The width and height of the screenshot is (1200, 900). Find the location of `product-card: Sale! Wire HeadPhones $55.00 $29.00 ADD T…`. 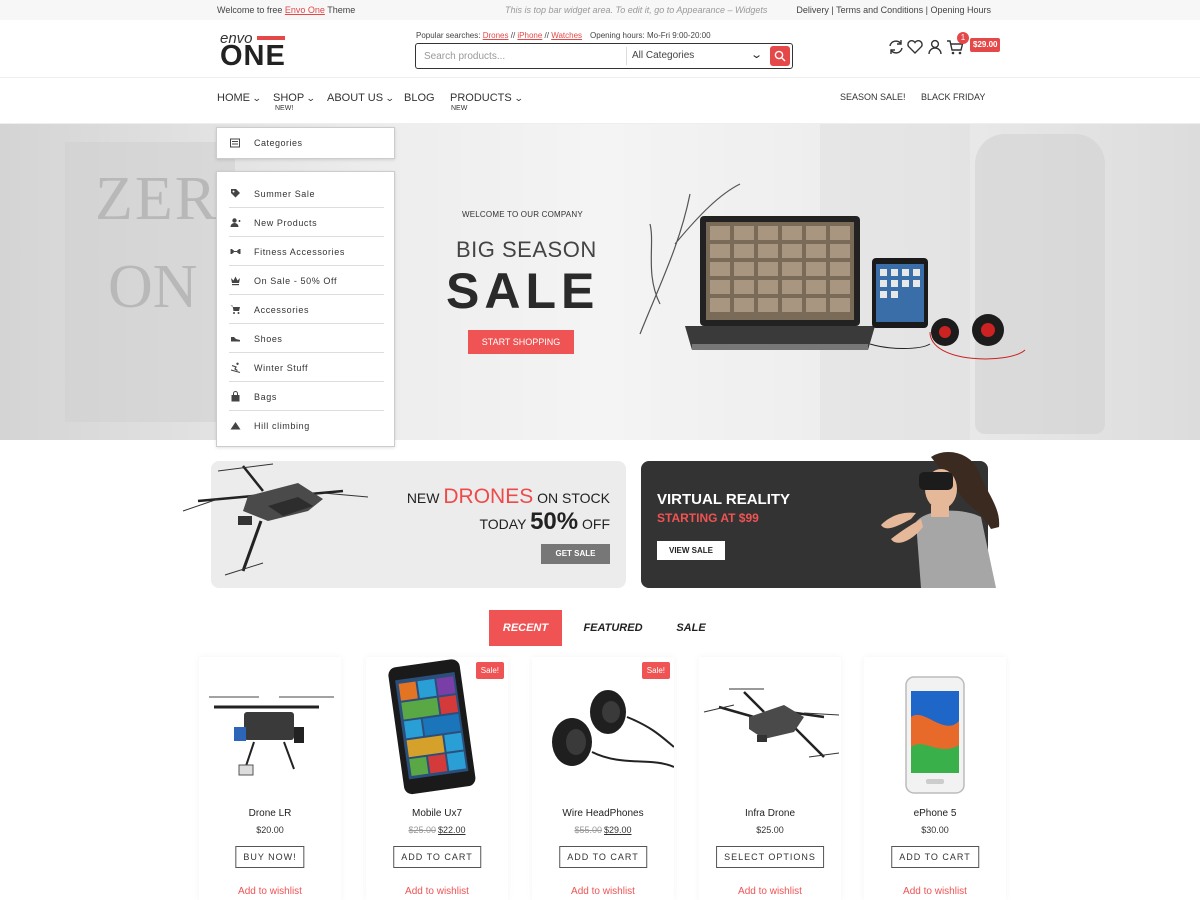

product-card: Sale! Wire HeadPhones $55.00 $29.00 ADD T… is located at coordinates (603, 778).